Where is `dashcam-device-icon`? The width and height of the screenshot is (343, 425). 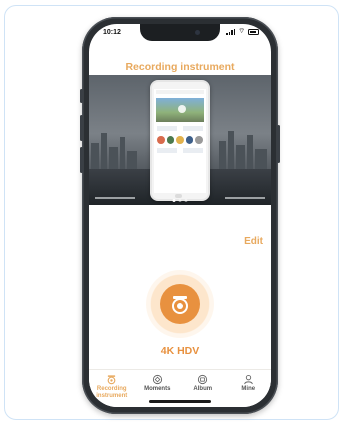
dashcam-device-icon is located at coordinates (180, 304).